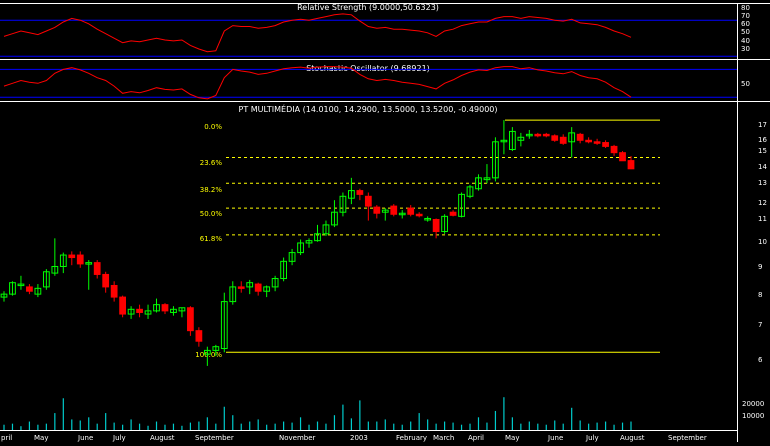 This screenshot has height=446, width=770. Describe the element at coordinates (297, 438) in the screenshot. I see `x-tick-label: November` at that location.